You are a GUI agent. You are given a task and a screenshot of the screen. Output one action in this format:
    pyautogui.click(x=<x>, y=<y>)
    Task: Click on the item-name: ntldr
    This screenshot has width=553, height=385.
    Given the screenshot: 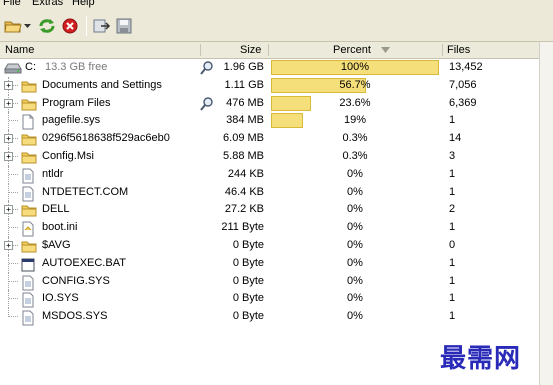 What is the action you would take?
    pyautogui.click(x=52, y=174)
    